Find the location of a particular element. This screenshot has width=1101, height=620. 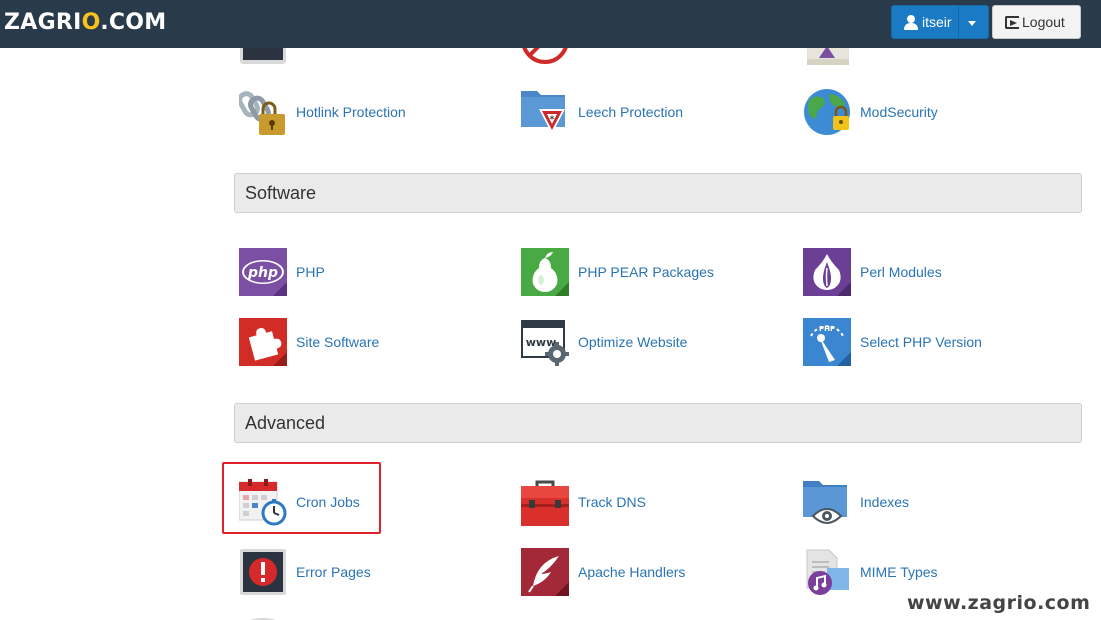

php-link: php PHP is located at coordinates (282, 272).